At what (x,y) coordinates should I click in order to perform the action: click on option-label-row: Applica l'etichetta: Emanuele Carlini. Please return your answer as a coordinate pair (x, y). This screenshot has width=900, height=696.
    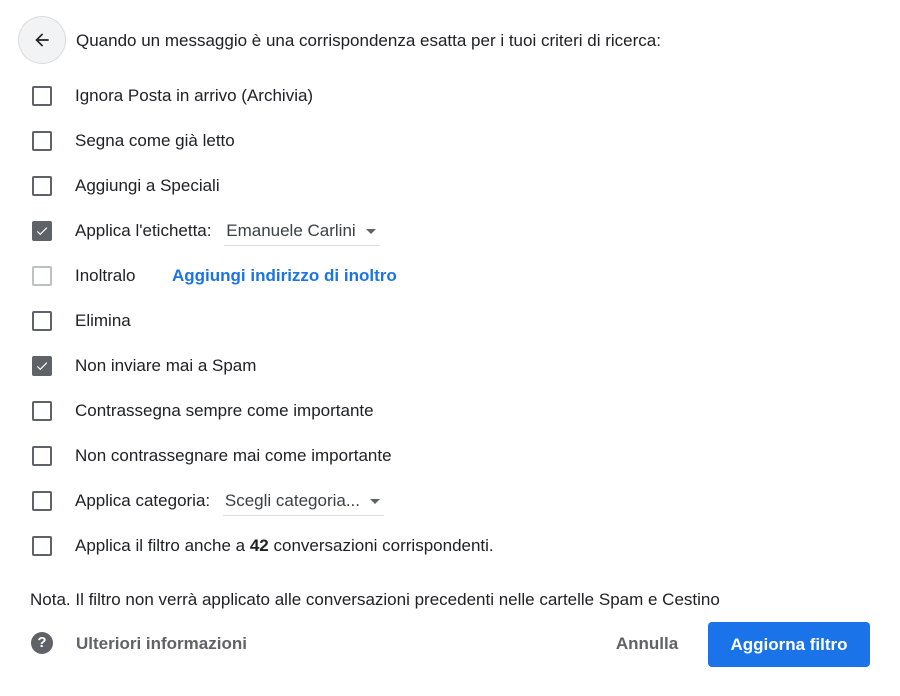
    Looking at the image, I should click on (227, 232).